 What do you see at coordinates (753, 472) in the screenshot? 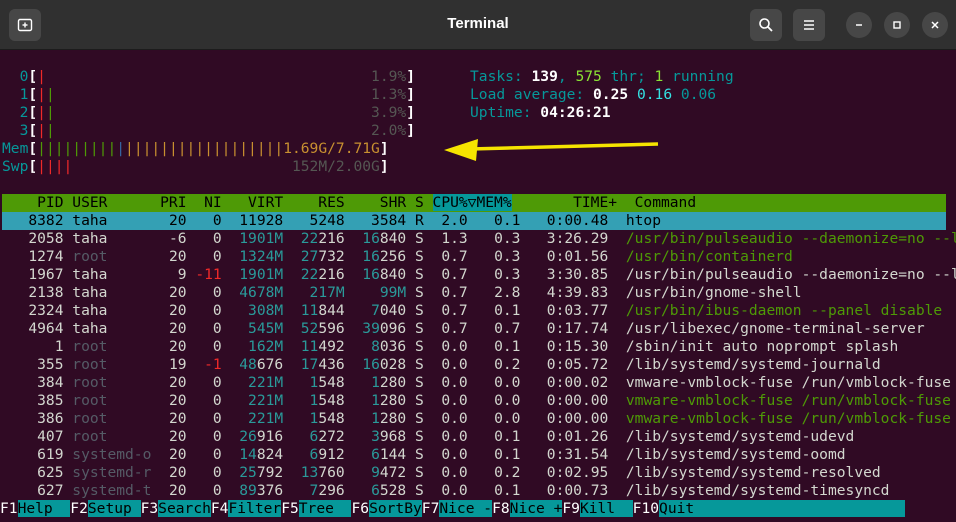
I see `process-command: /lib/systemd/systemd-resolved` at bounding box center [753, 472].